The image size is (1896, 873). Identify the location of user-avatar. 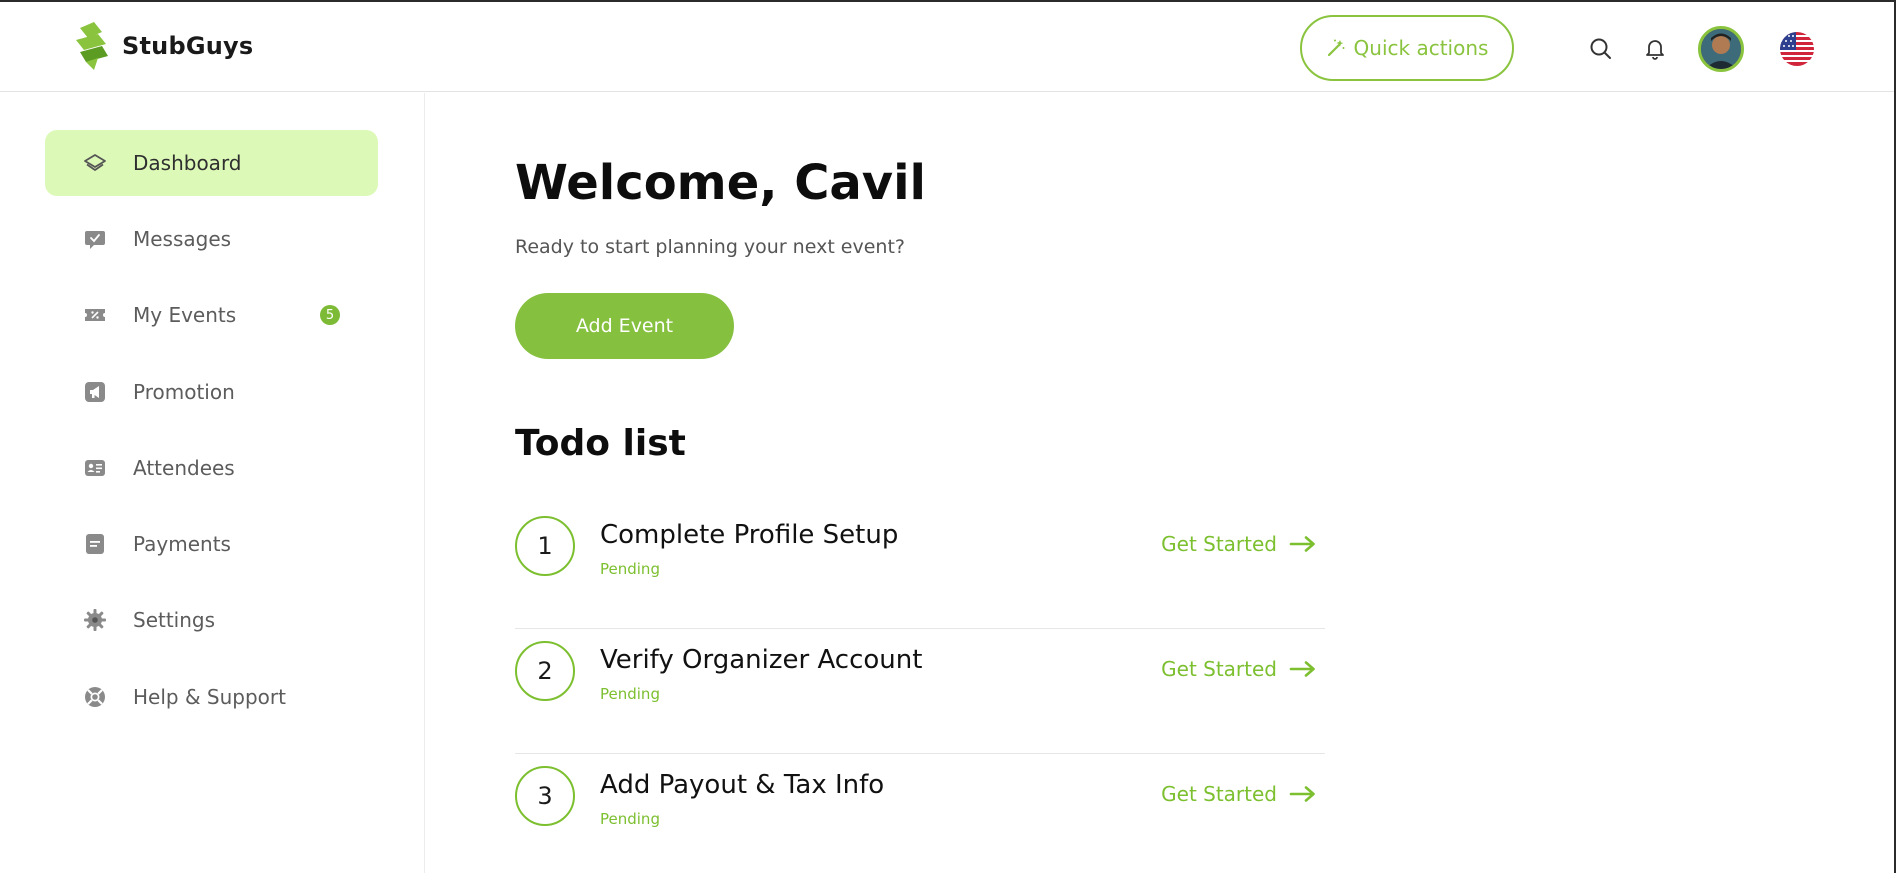
(1721, 49).